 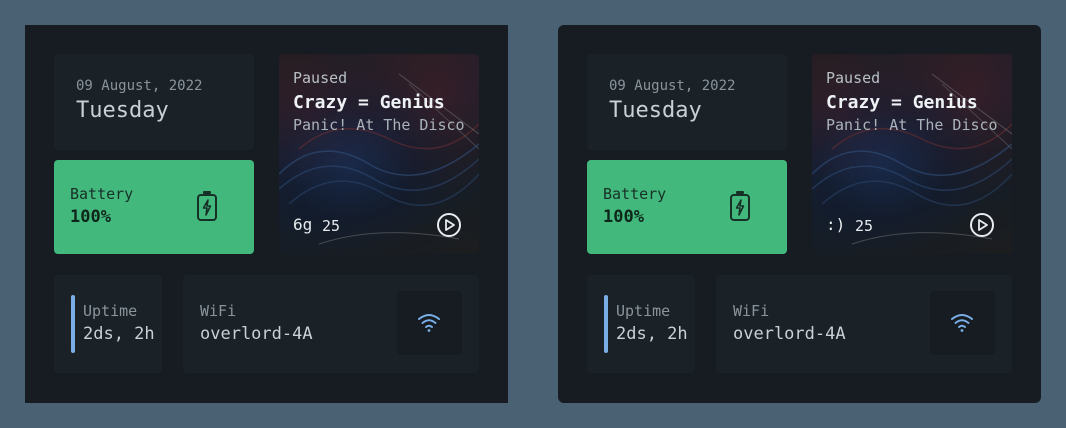 What do you see at coordinates (302, 224) in the screenshot?
I see `volume-icon: 6g` at bounding box center [302, 224].